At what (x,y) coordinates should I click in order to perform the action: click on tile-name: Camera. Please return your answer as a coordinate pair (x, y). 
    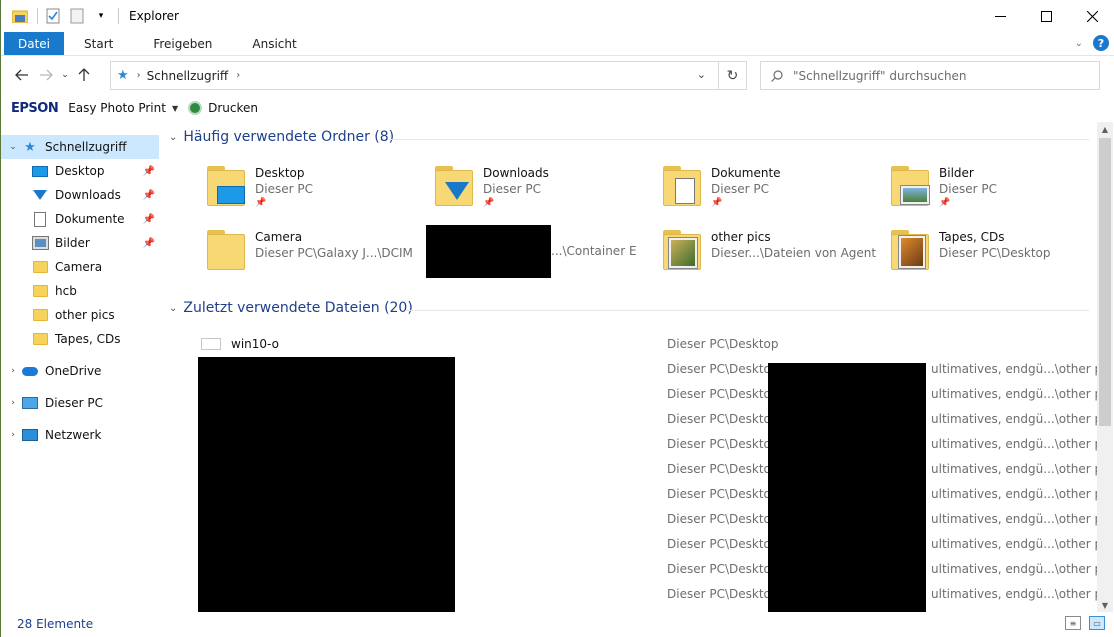
    Looking at the image, I should click on (279, 237).